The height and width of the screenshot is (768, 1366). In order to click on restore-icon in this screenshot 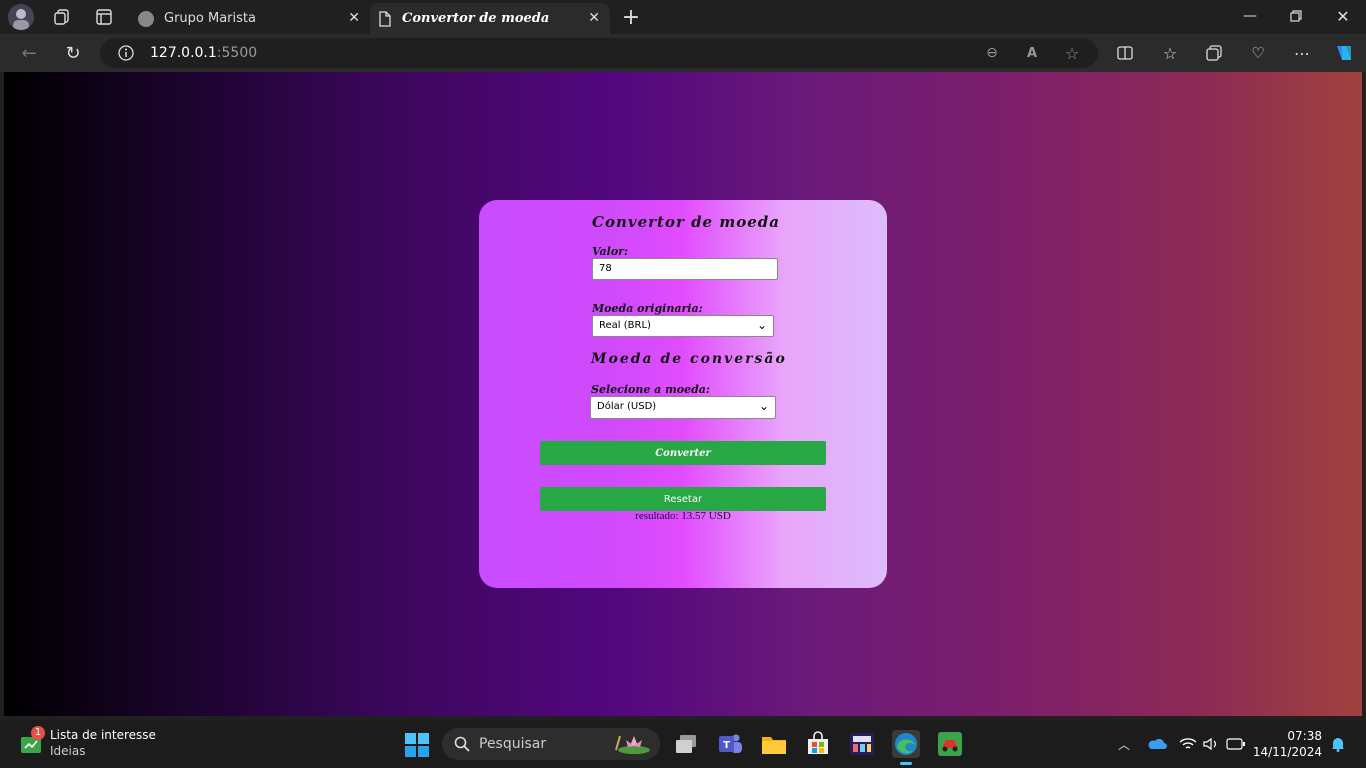, I will do `click(1296, 16)`.